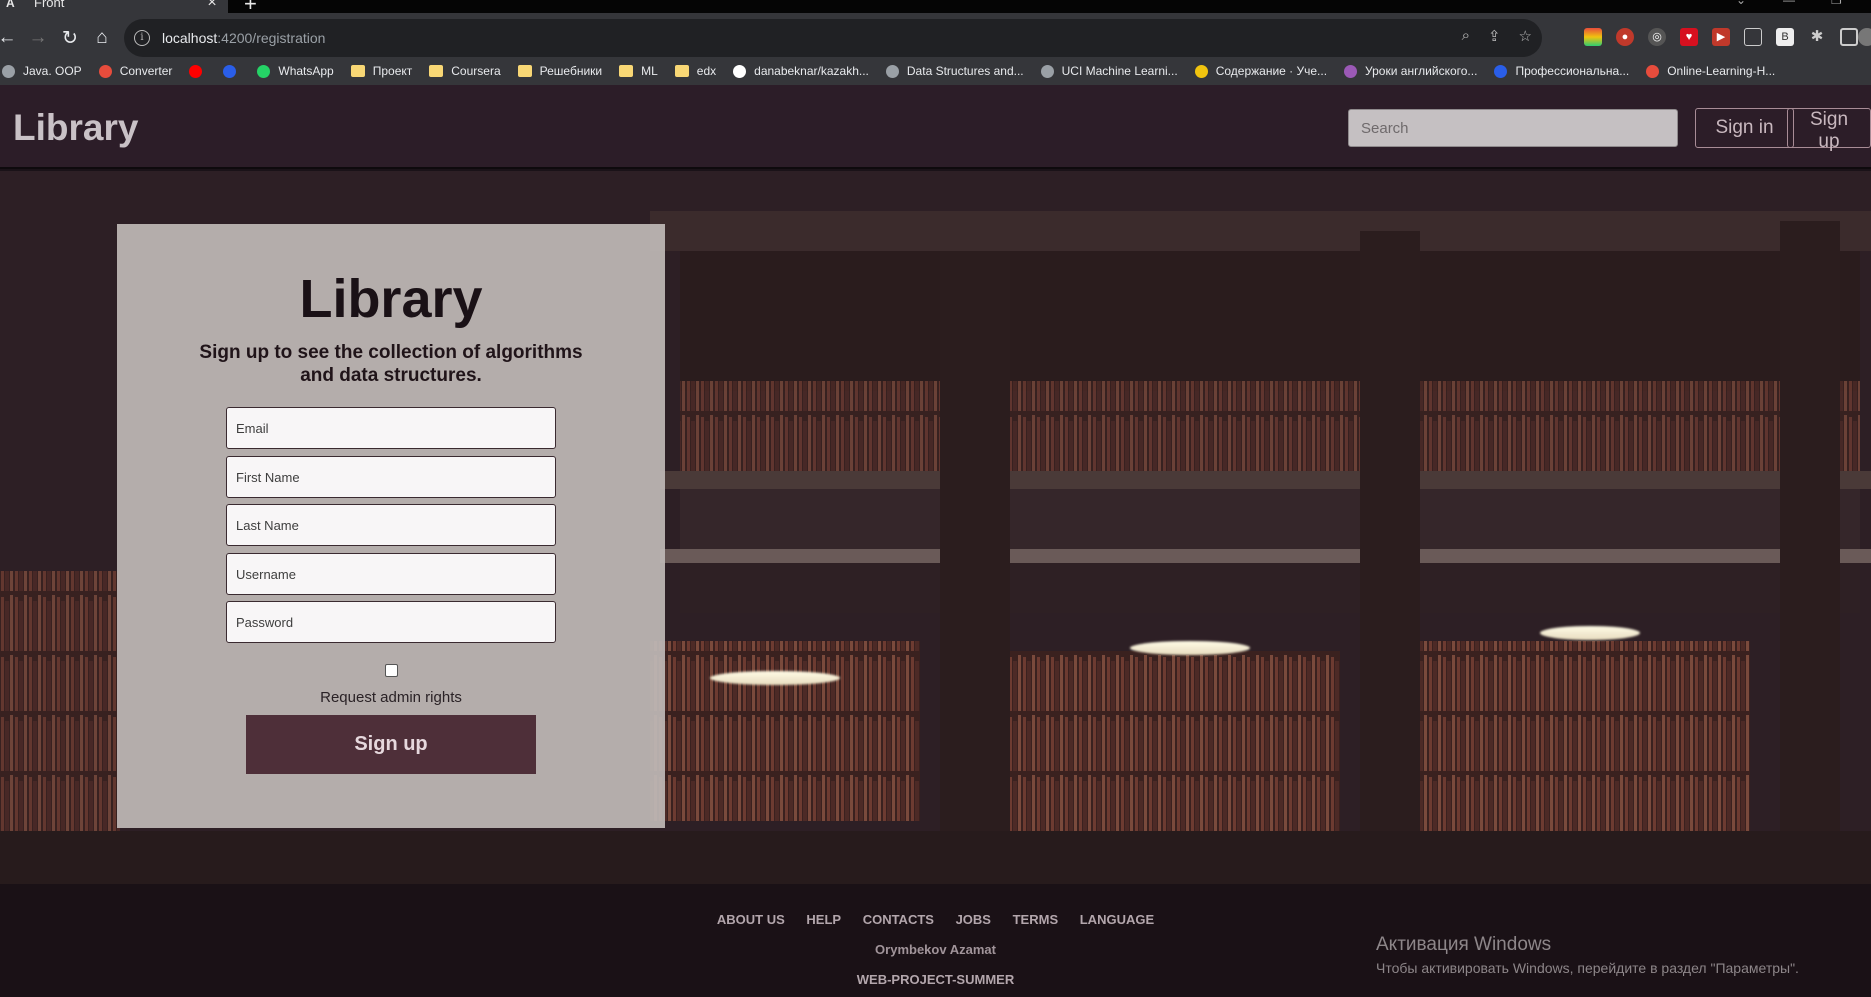  I want to click on first-name-field, so click(391, 477).